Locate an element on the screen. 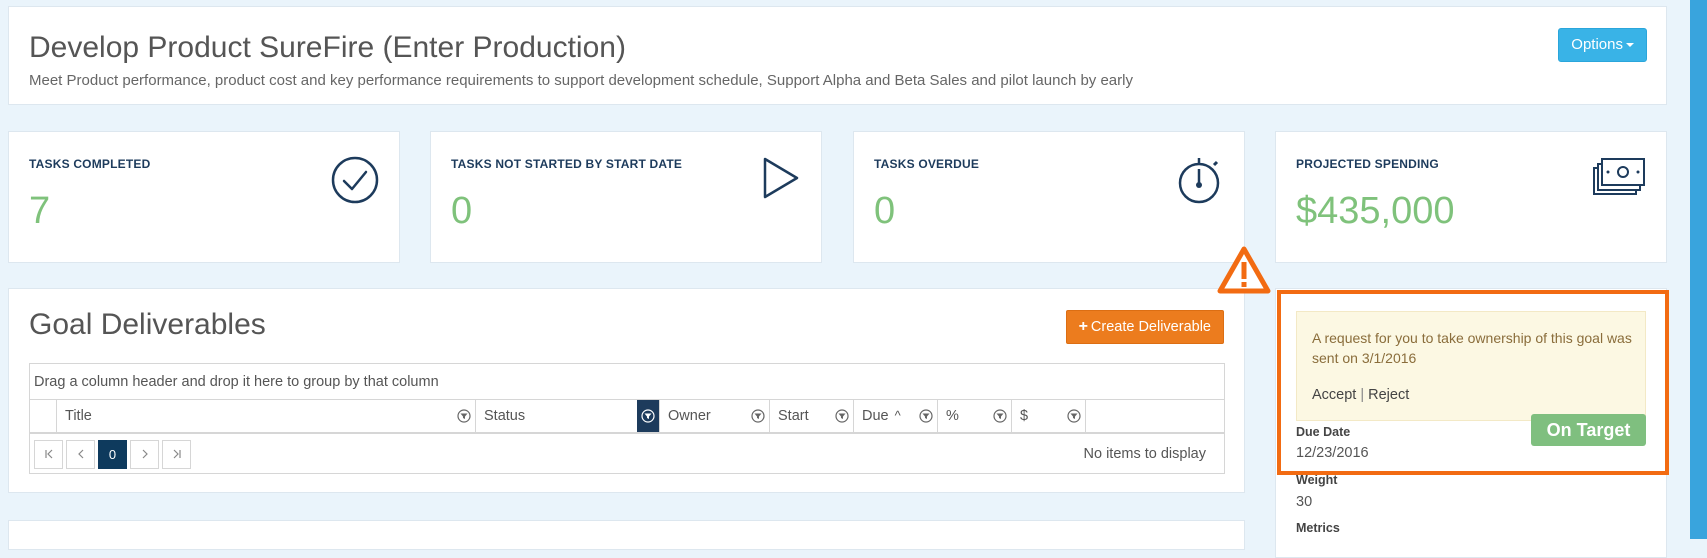 Image resolution: width=1707 pixels, height=558 pixels. chevron-left-icon is located at coordinates (80, 454).